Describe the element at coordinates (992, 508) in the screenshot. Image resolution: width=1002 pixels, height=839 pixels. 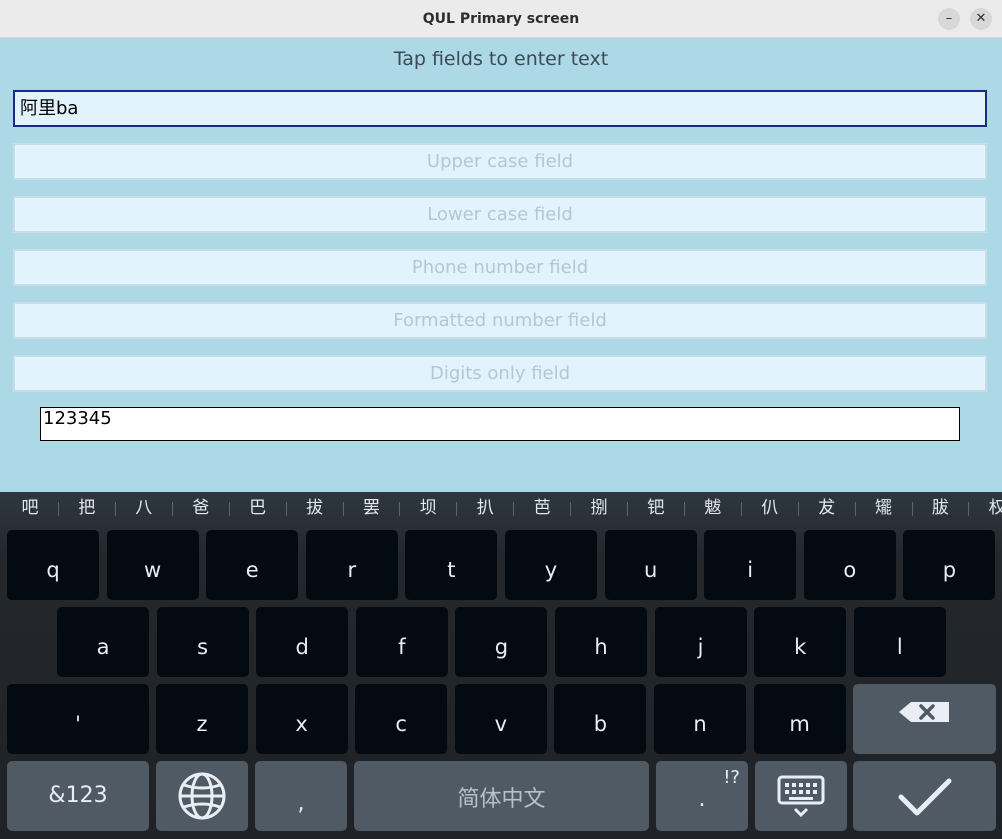
I see `candidate-item: 权` at that location.